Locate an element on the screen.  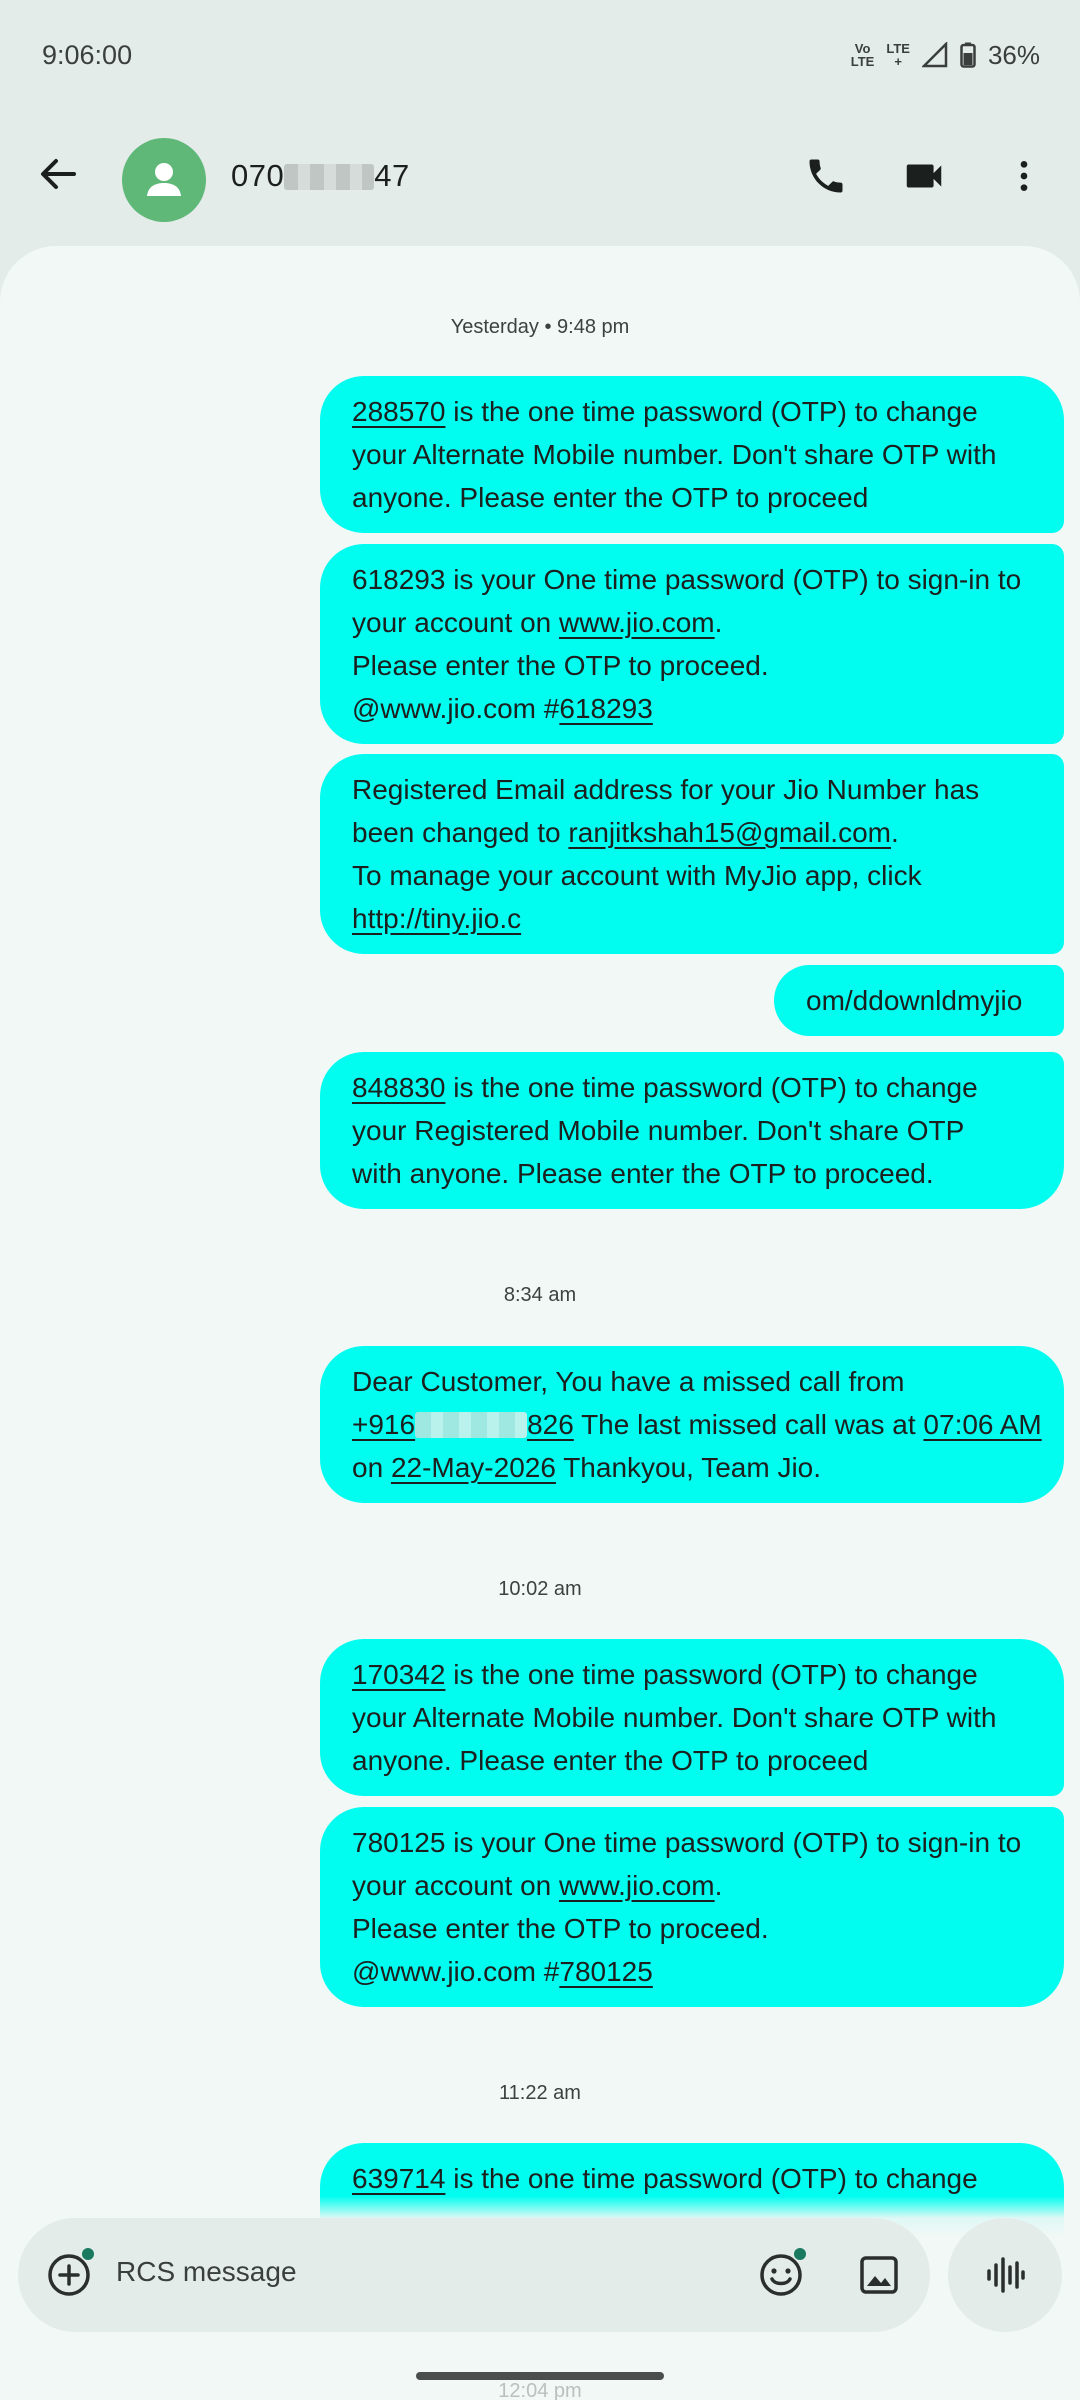
url-link: http://tiny.jio.c is located at coordinates (436, 918).